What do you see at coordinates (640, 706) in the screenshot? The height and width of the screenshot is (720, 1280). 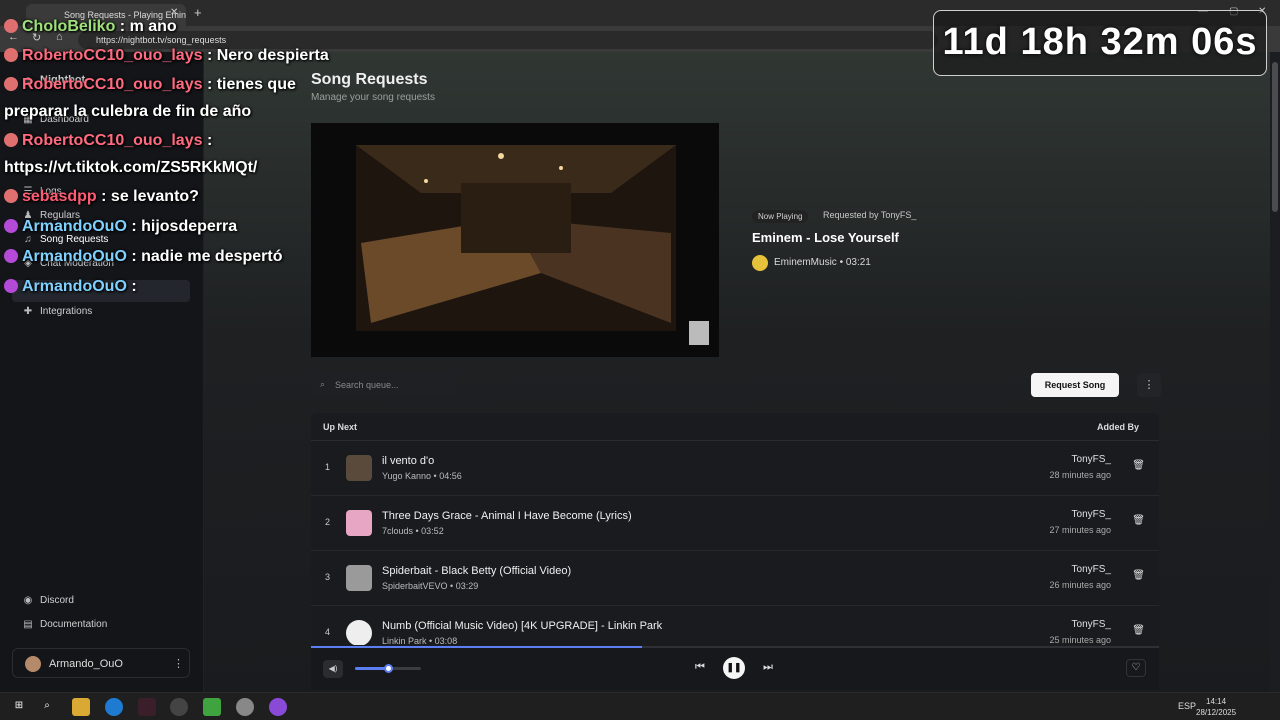 I see `taskbar: ⊞ ⌕ ESP 14:14 28/12/2025` at bounding box center [640, 706].